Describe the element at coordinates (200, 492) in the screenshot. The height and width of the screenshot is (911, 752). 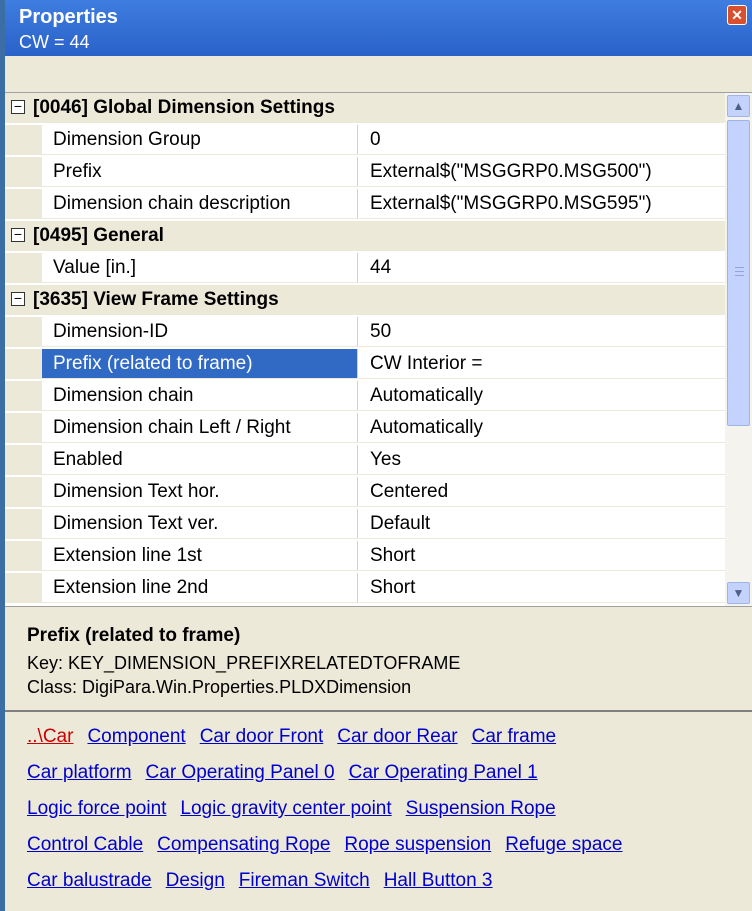
I see `property-name: Dimension Text hor.` at that location.